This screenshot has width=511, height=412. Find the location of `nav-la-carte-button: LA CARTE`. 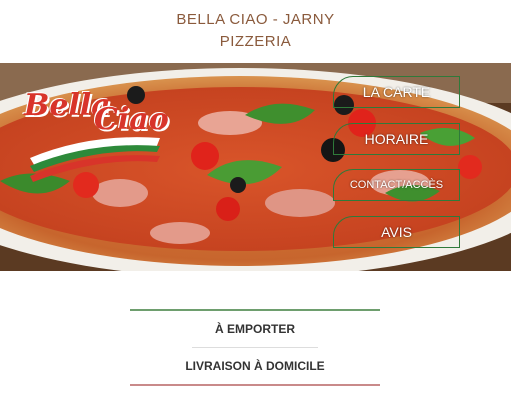

nav-la-carte-button: LA CARTE is located at coordinates (396, 92).